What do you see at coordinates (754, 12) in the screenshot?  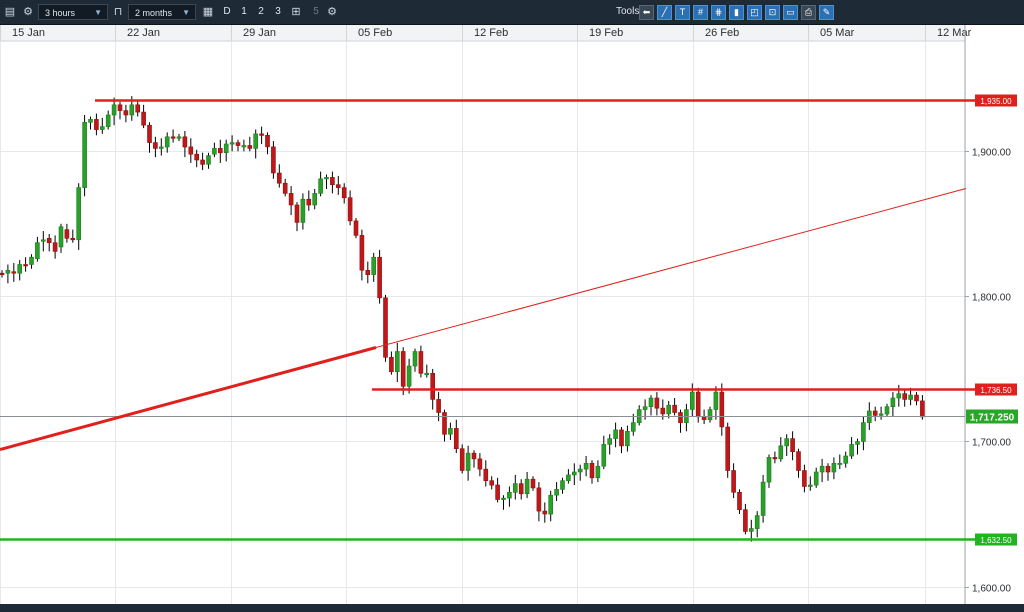 I see `shapes-icon: ◰` at bounding box center [754, 12].